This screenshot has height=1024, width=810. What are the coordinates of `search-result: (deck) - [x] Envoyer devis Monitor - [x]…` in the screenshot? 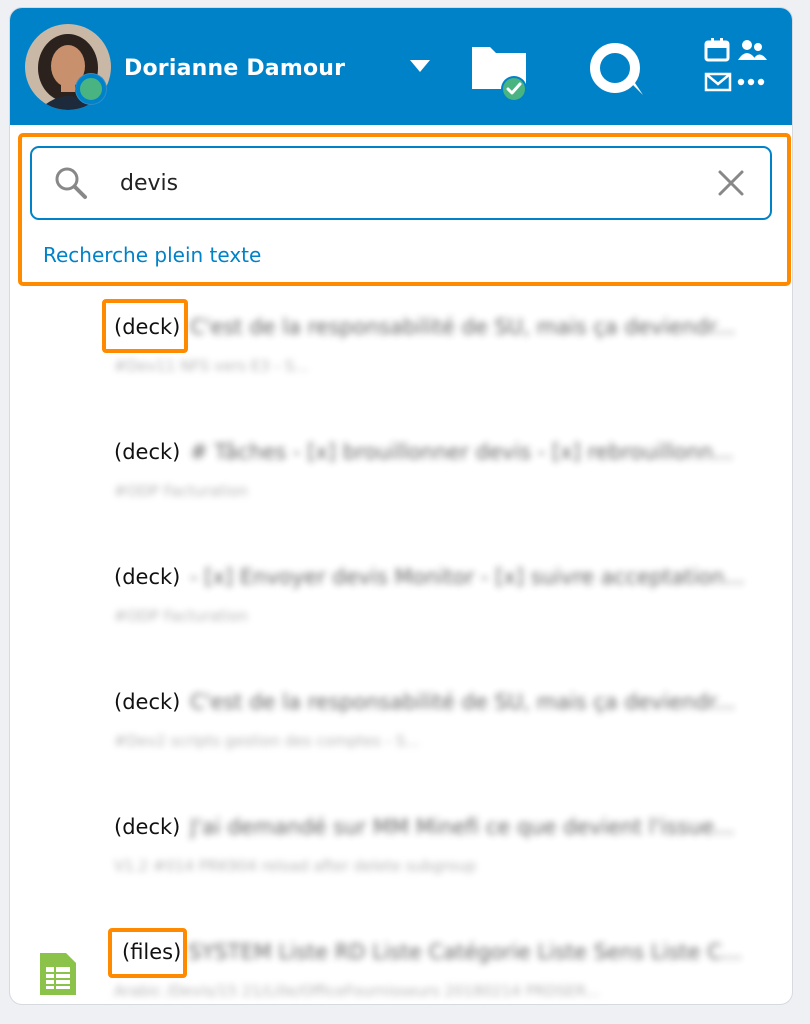 It's located at (401, 598).